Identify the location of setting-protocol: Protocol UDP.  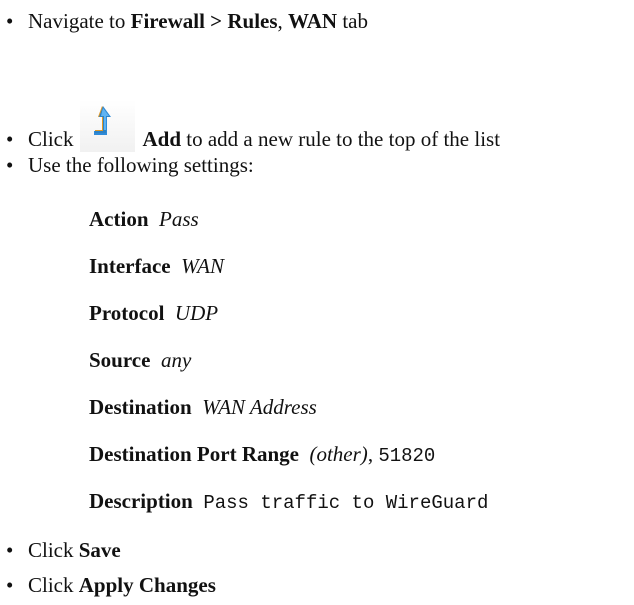
(153, 313).